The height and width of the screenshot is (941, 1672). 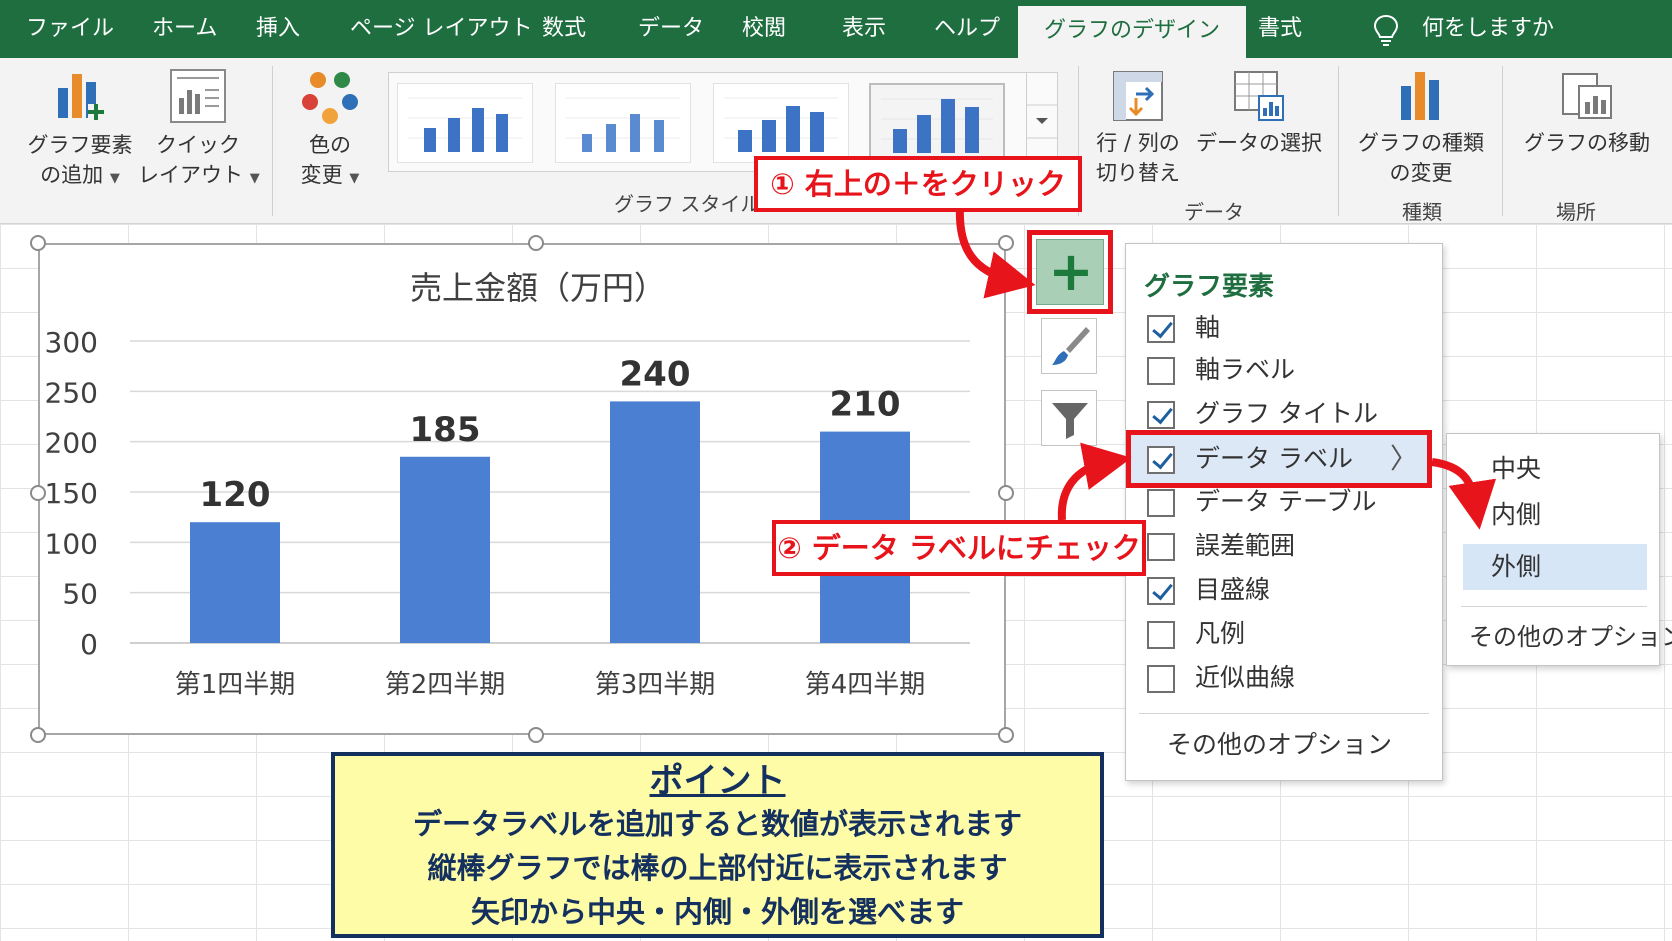 I want to click on point-line: 縦棒グラフでは棒の上部付近に表示されます, so click(x=717, y=868).